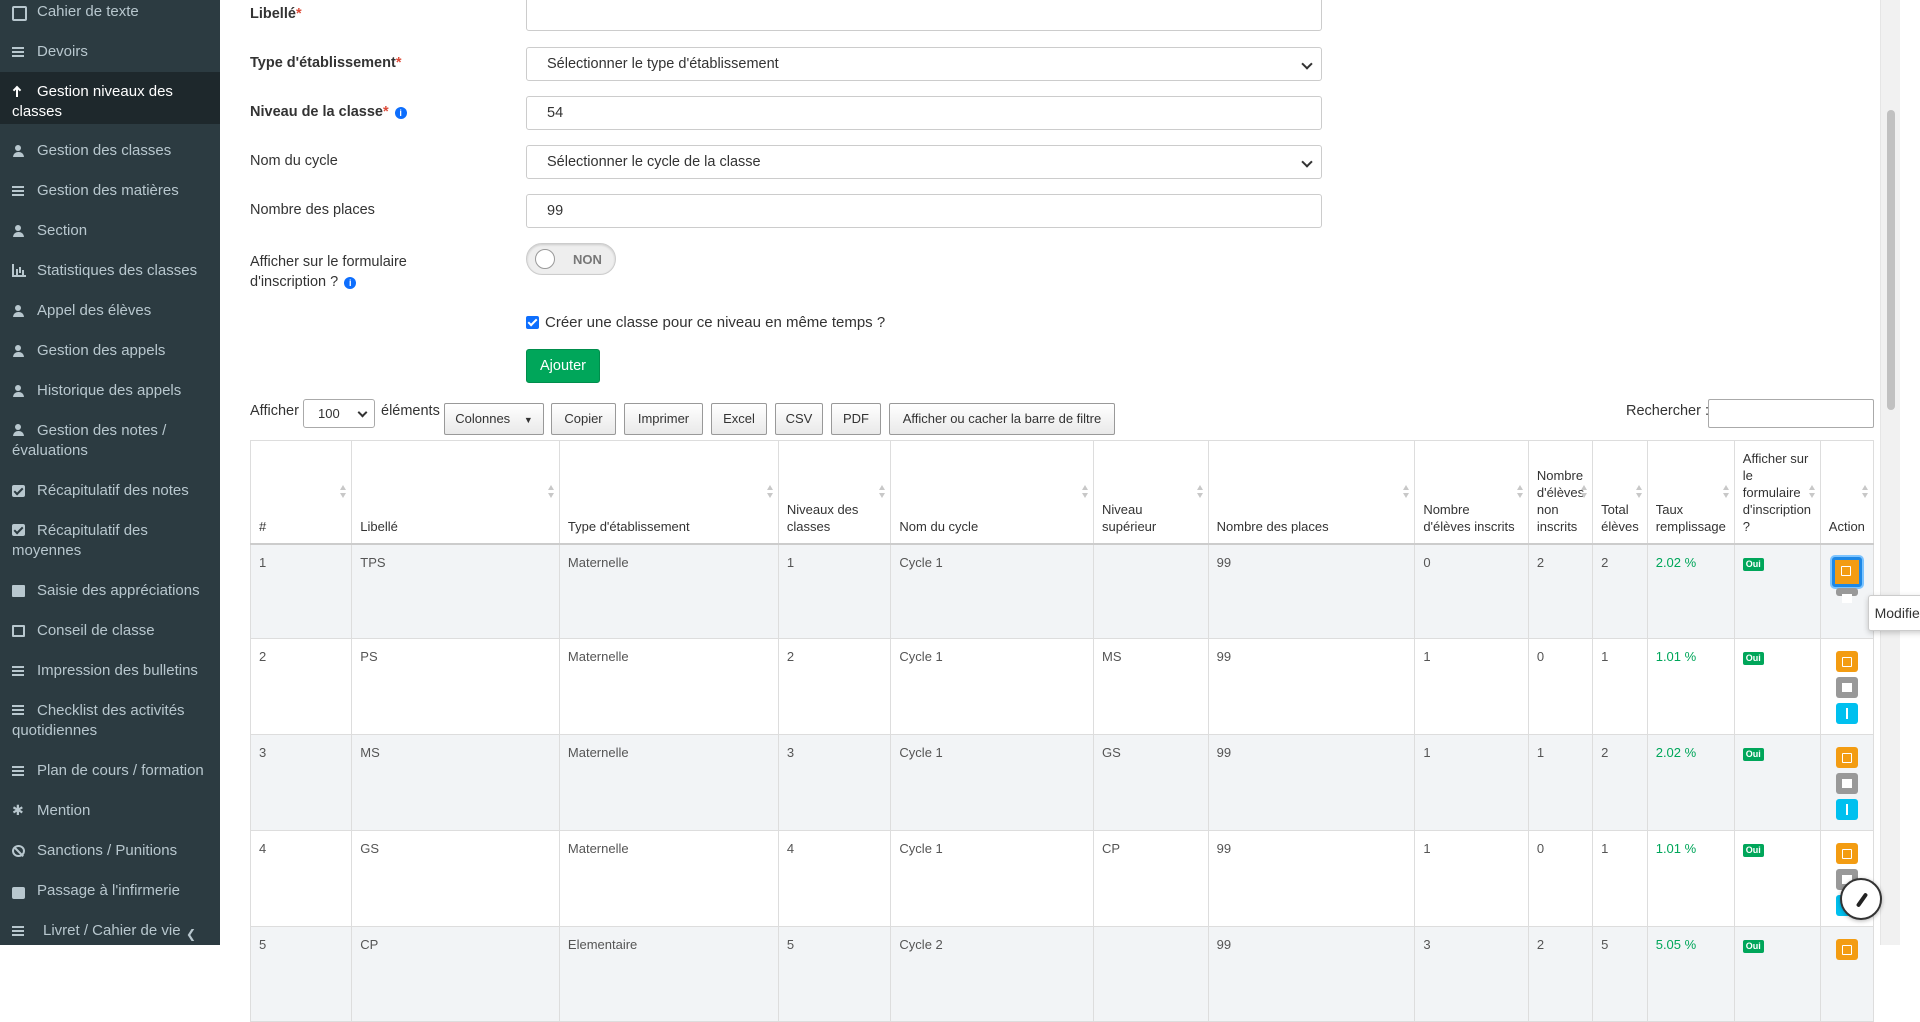 This screenshot has width=1920, height=1022. I want to click on pen-tool-icon, so click(1861, 899).